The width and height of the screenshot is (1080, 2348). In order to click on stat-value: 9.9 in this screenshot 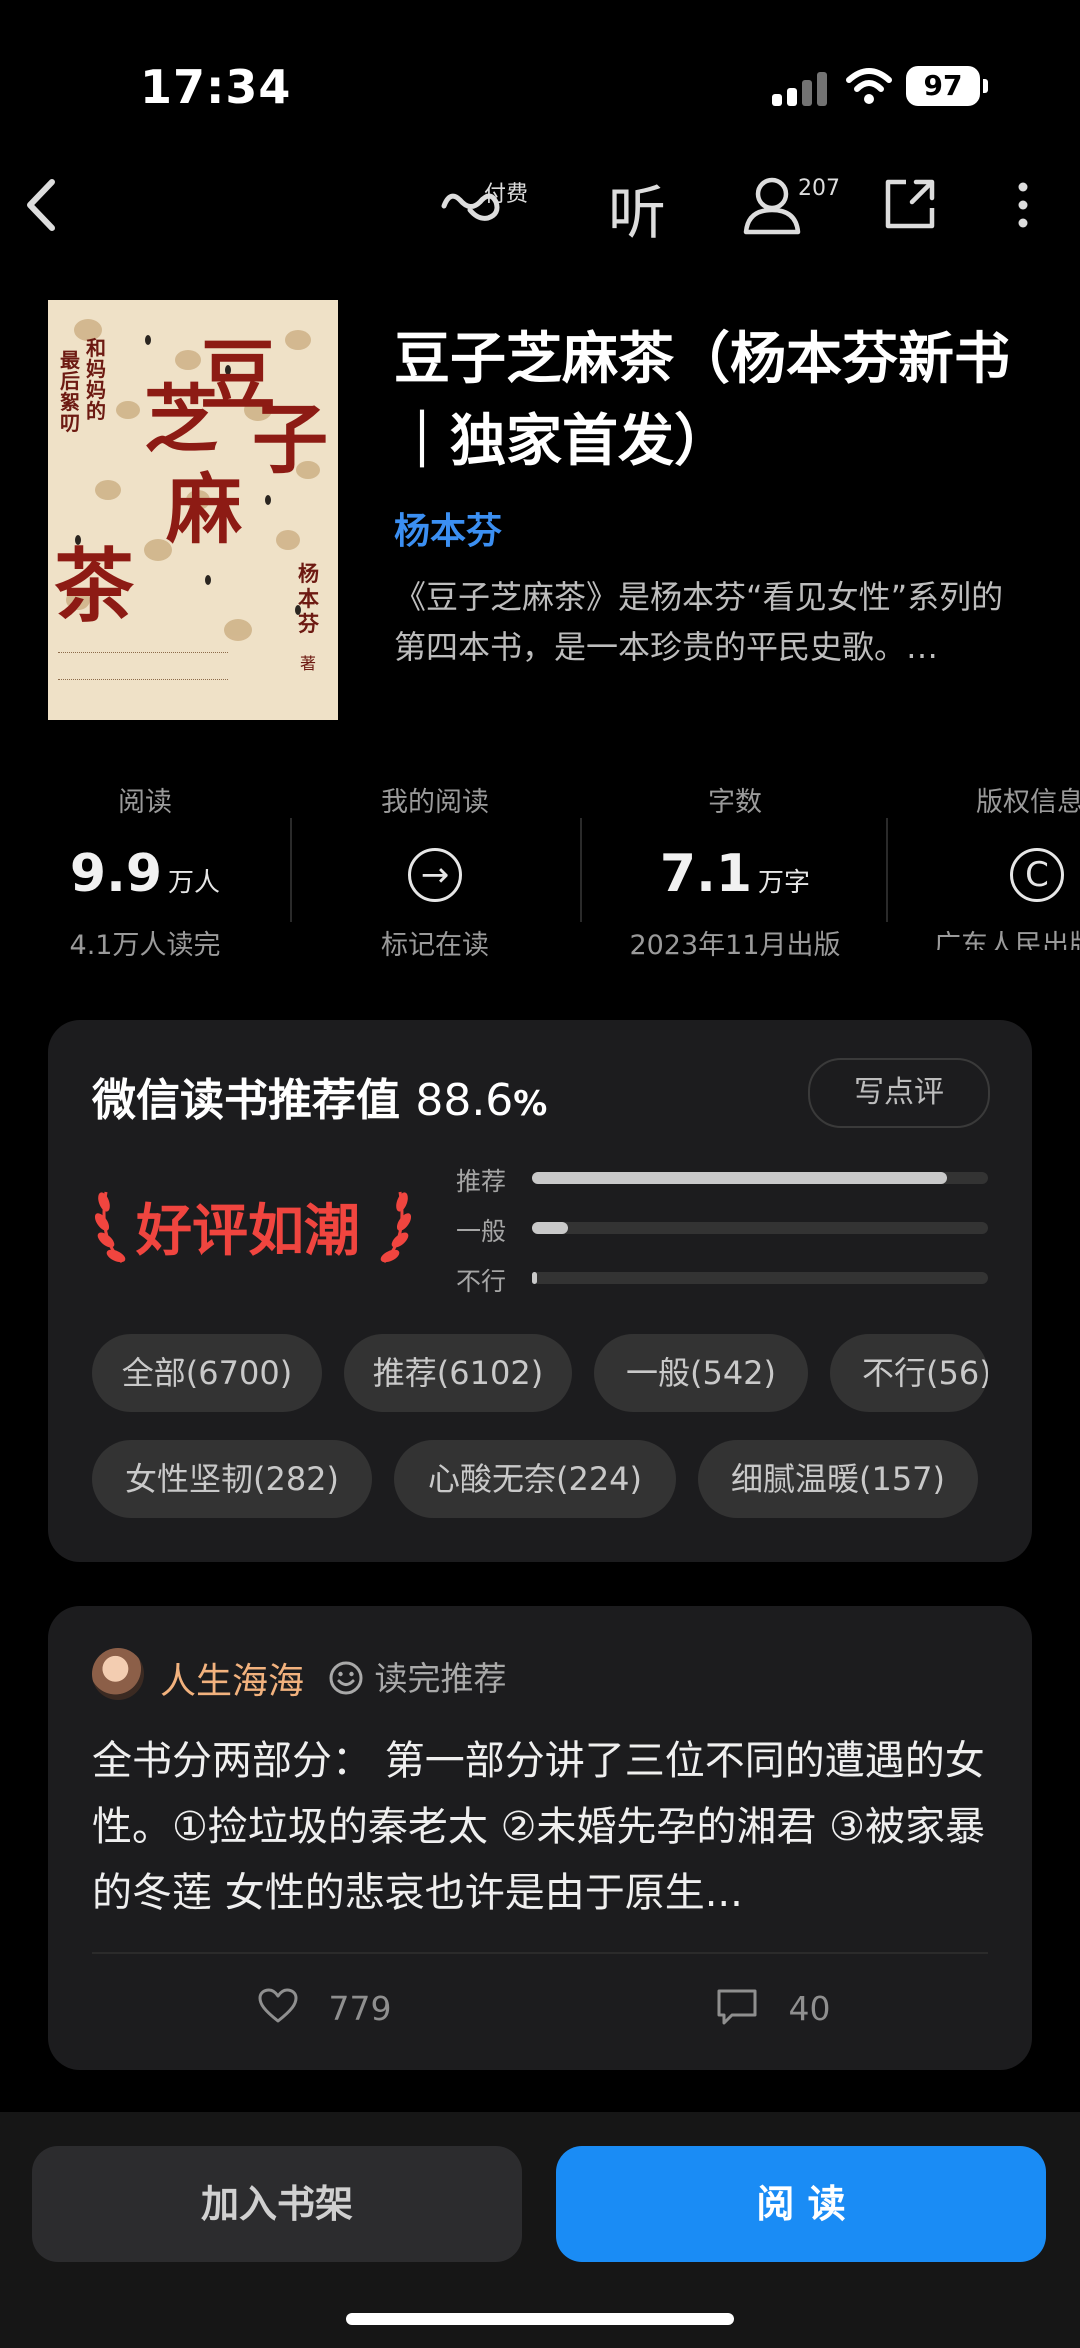, I will do `click(116, 874)`.